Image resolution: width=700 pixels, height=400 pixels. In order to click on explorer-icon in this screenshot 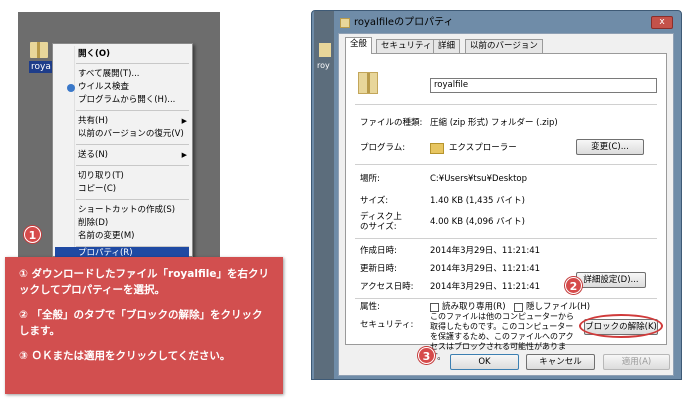, I will do `click(437, 148)`.